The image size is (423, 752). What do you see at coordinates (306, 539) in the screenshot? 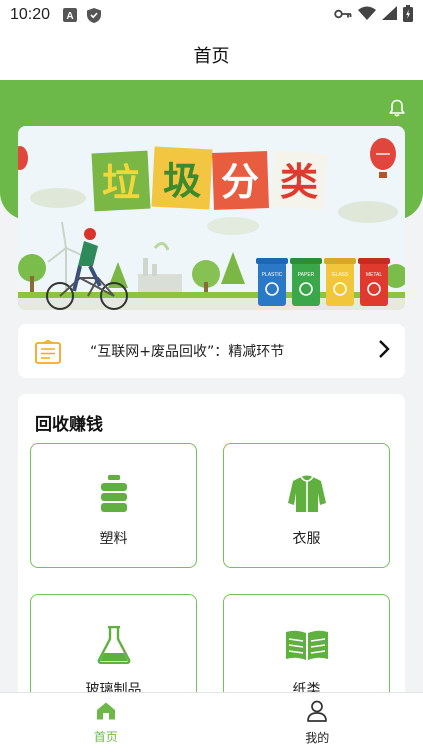
I see `category-label: 衣服` at bounding box center [306, 539].